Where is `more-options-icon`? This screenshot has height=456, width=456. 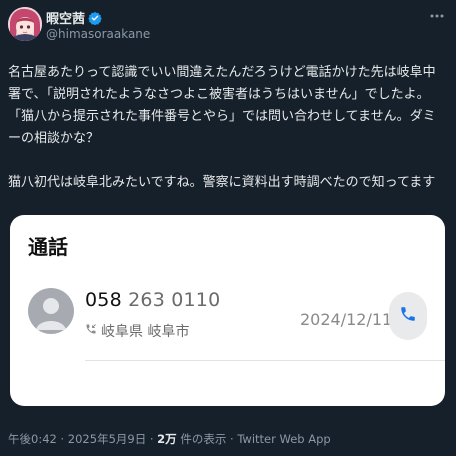 more-options-icon is located at coordinates (437, 16).